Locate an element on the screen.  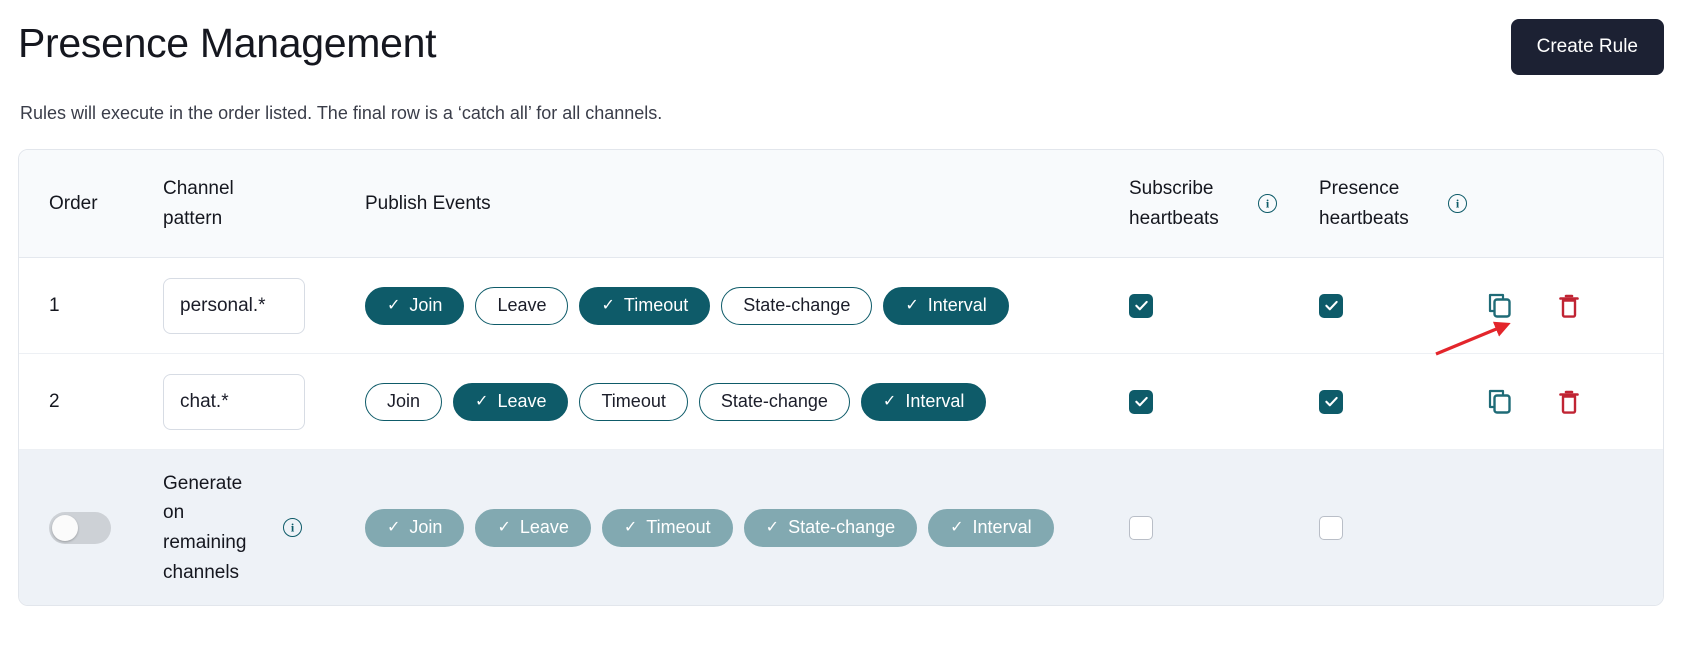
page-title: Presence Management is located at coordinates (227, 43).